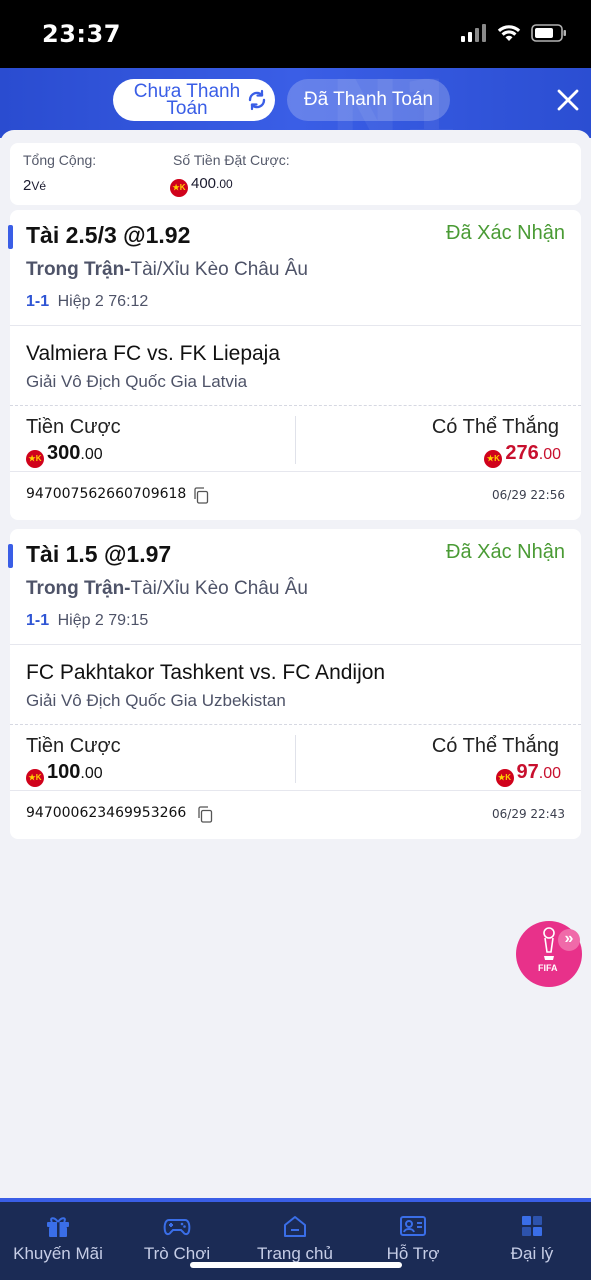 Image resolution: width=591 pixels, height=1280 pixels. I want to click on potential-win-value: ★K 97.00, so click(528, 774).